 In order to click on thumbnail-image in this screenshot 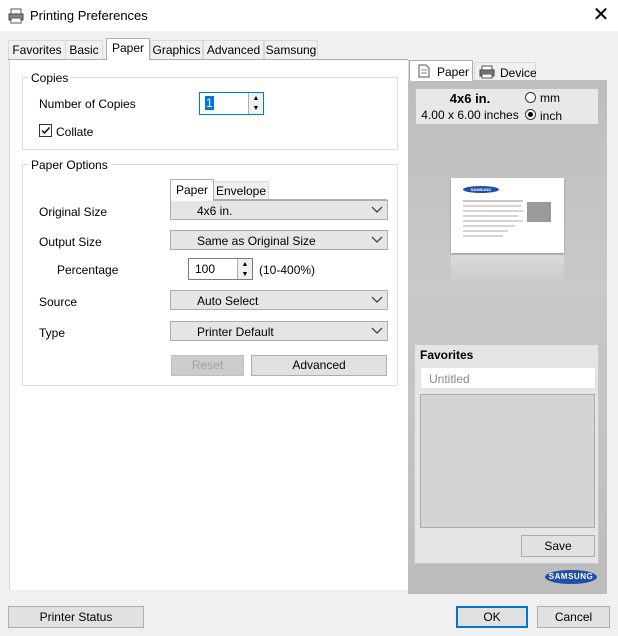, I will do `click(539, 212)`.